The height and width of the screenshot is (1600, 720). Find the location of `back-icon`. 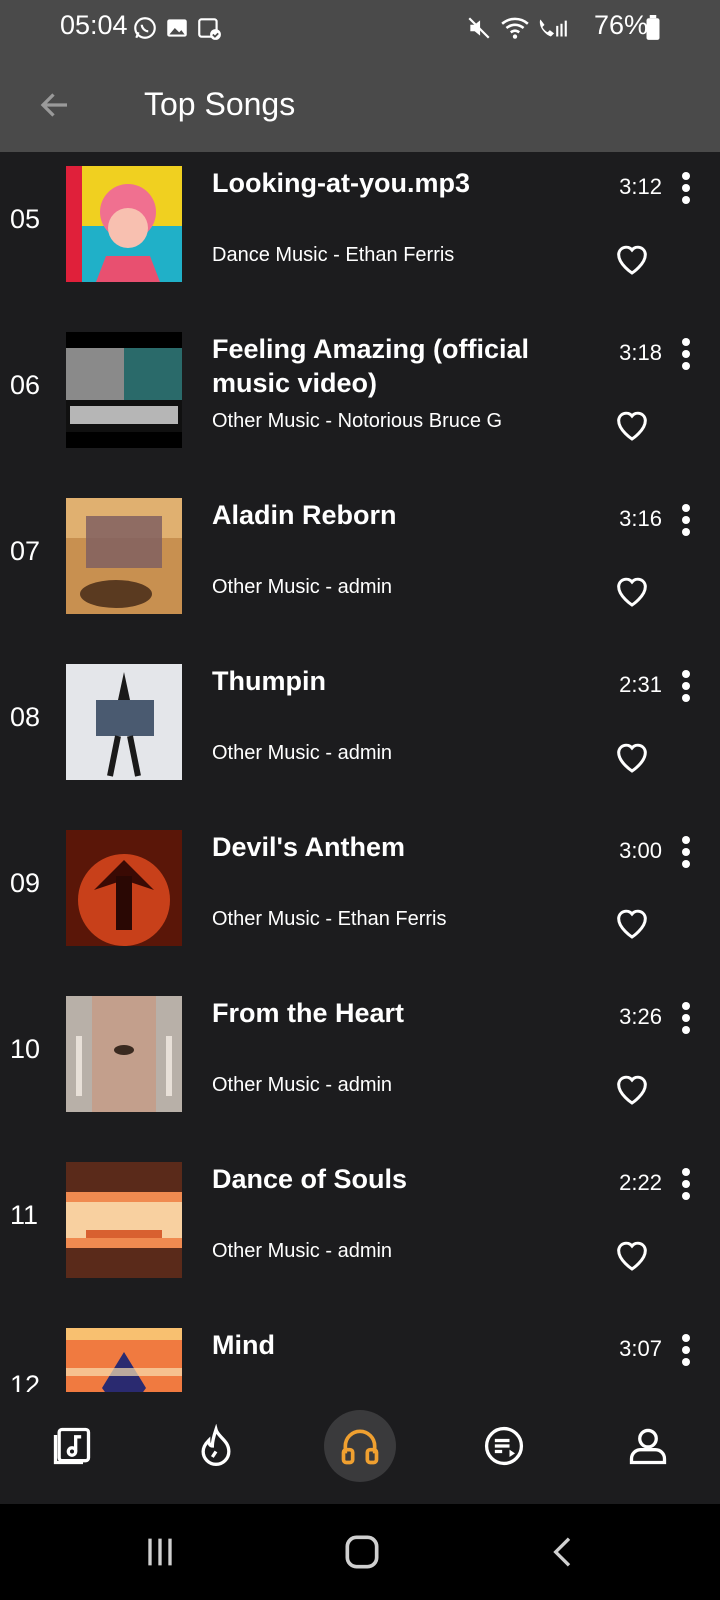

back-icon is located at coordinates (562, 1552).